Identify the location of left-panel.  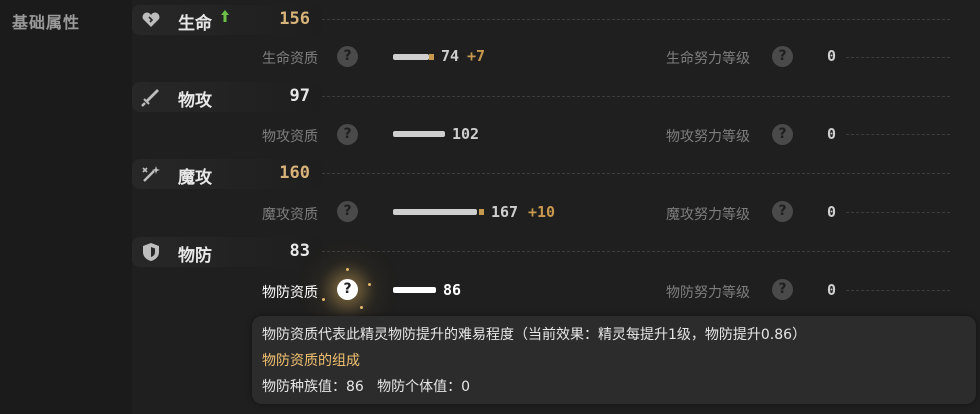
(66, 207).